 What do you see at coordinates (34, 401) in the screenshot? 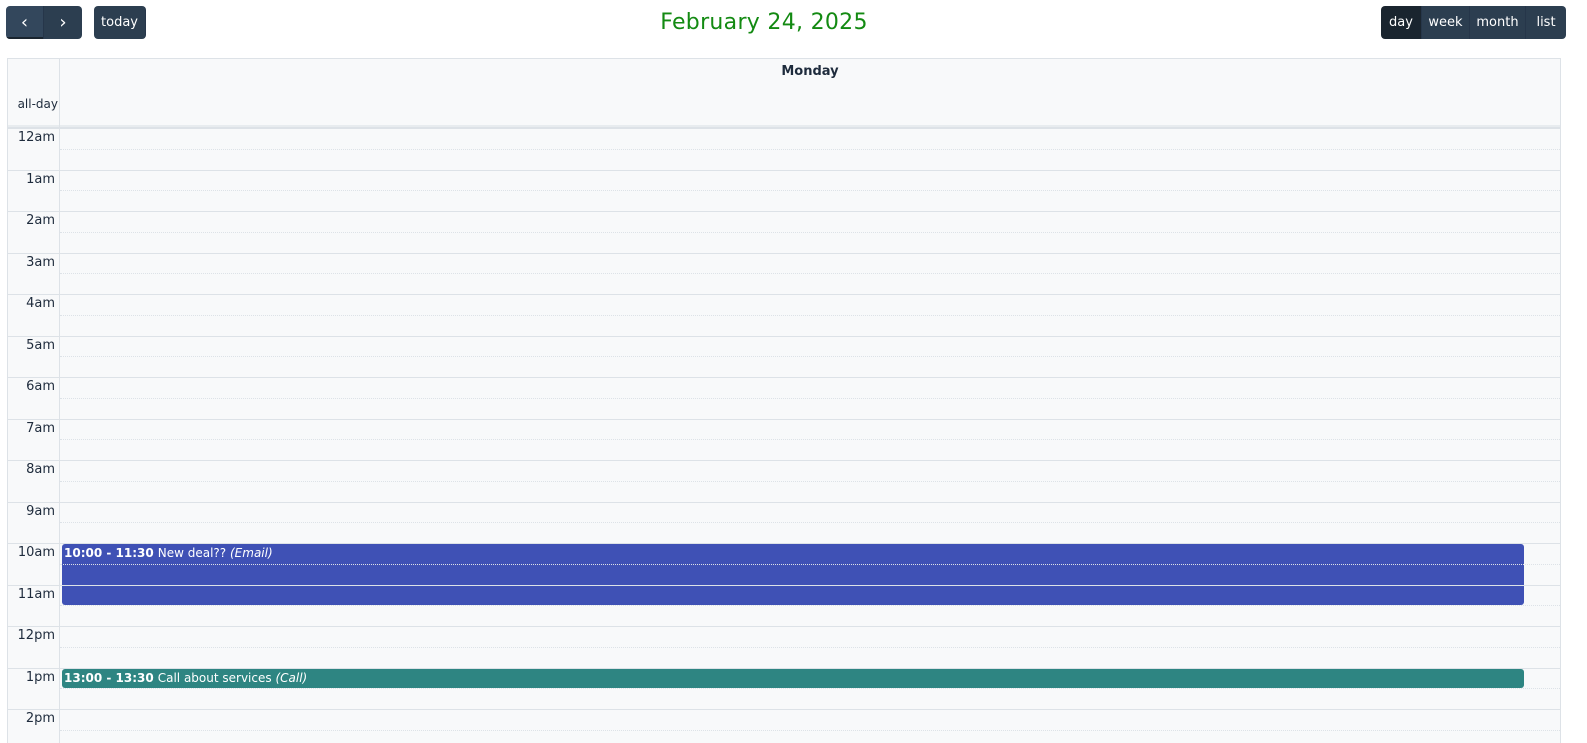
I see `time-axis` at bounding box center [34, 401].